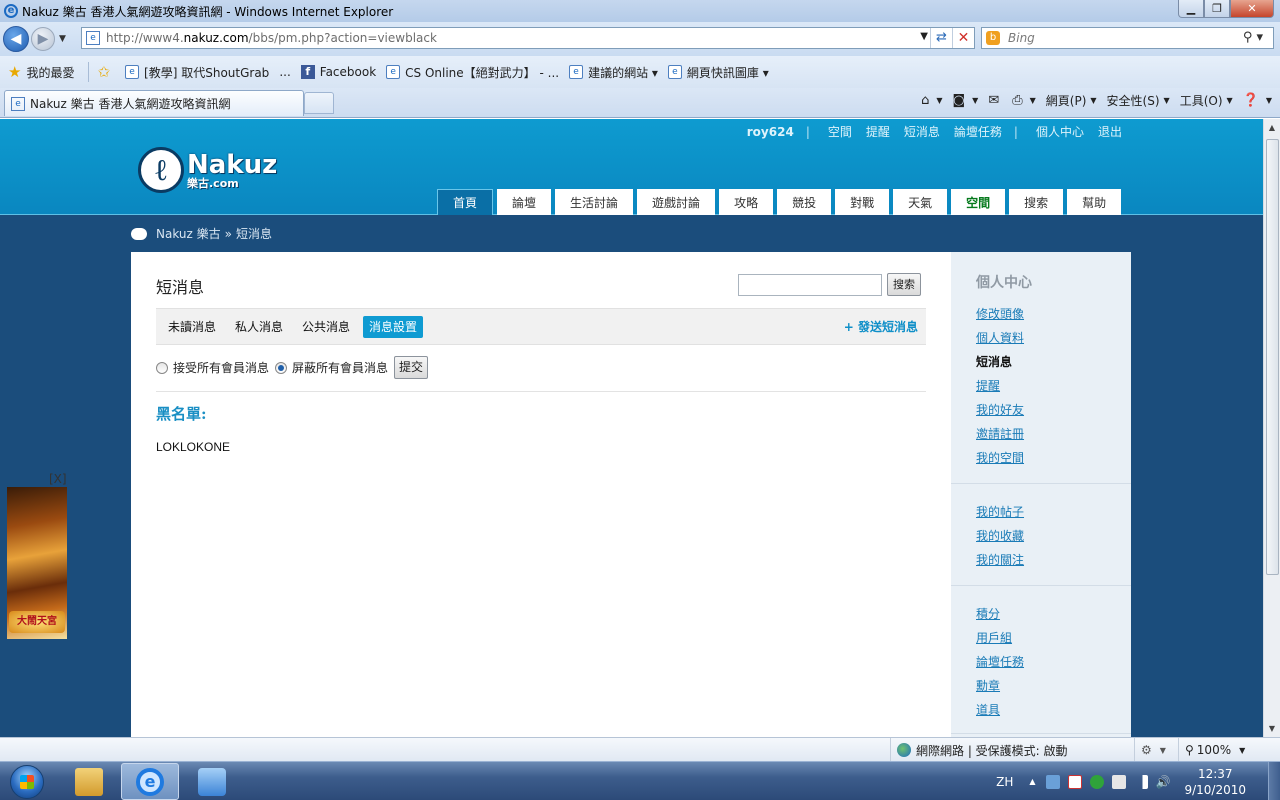  What do you see at coordinates (840, 131) in the screenshot?
I see `toplink-space: 空間` at bounding box center [840, 131].